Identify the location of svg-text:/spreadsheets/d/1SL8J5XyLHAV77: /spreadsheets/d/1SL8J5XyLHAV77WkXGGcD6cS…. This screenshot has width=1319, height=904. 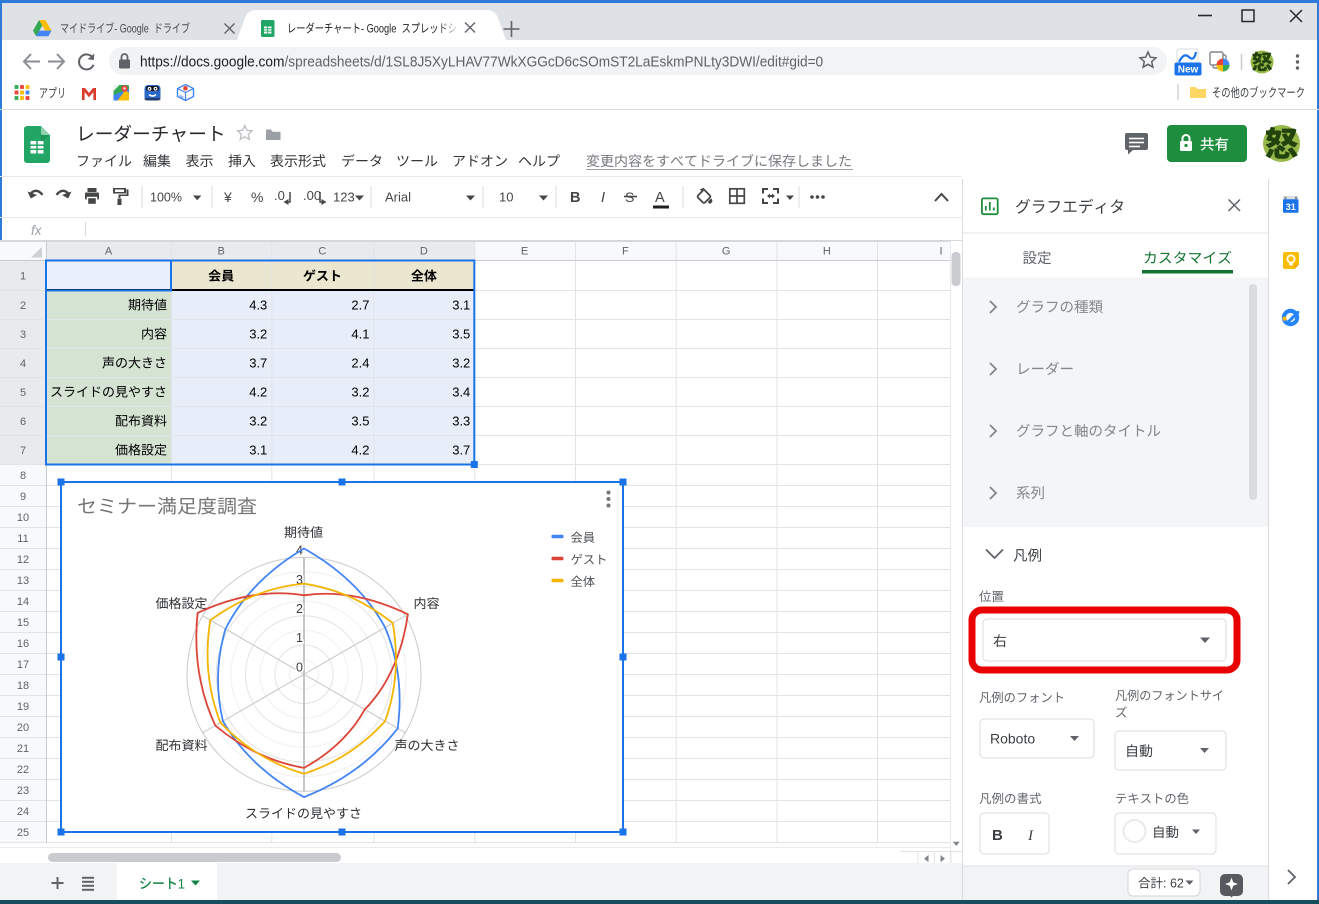
(554, 61).